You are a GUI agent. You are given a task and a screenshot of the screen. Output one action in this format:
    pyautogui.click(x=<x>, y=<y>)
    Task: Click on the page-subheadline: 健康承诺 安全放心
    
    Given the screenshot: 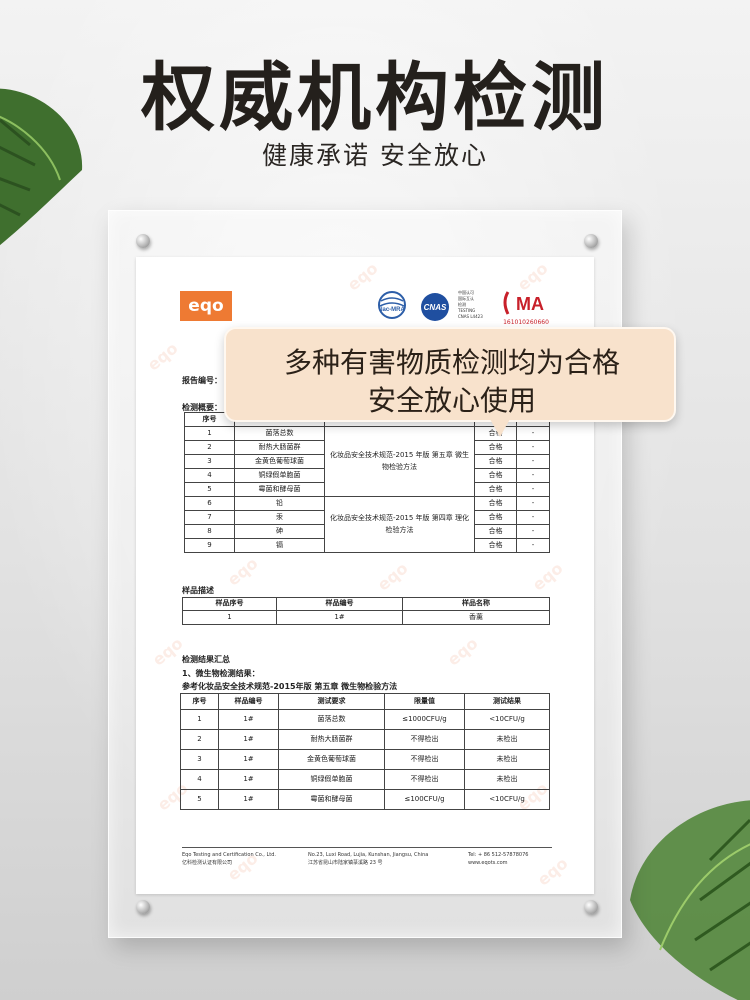 What is the action you would take?
    pyautogui.click(x=375, y=155)
    